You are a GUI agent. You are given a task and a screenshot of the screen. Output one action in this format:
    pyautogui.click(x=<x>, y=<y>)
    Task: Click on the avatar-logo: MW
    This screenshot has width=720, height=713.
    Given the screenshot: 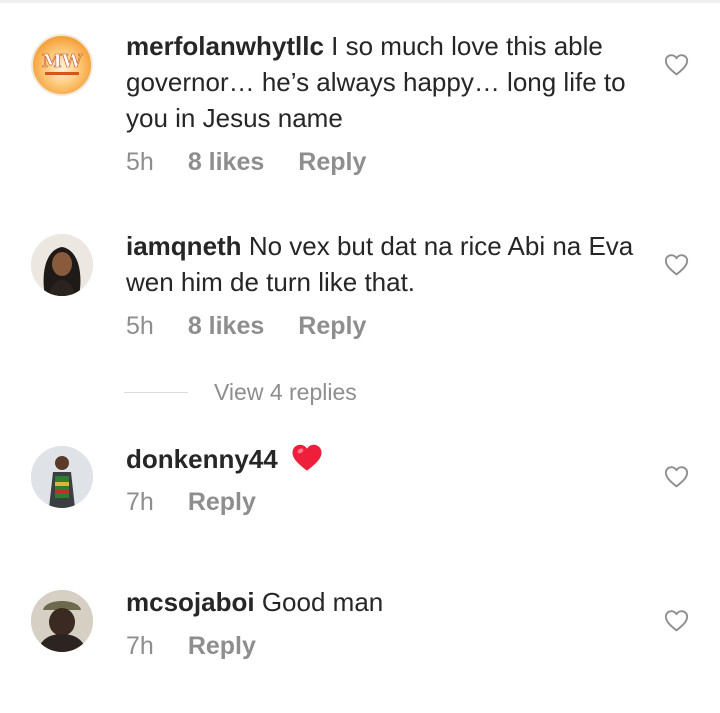 What is the action you would take?
    pyautogui.click(x=62, y=63)
    